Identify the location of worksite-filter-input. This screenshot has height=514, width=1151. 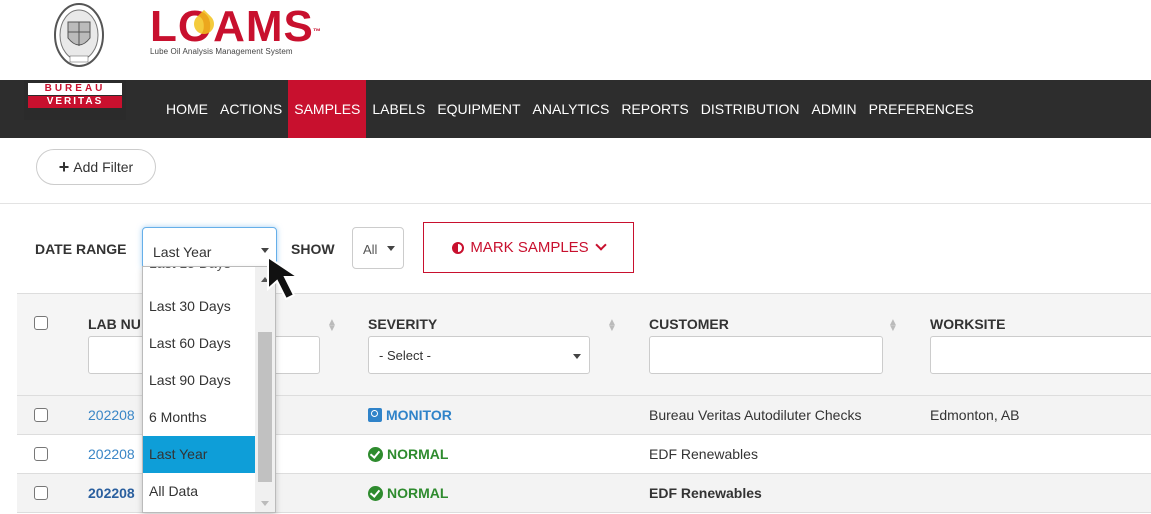
(1040, 355).